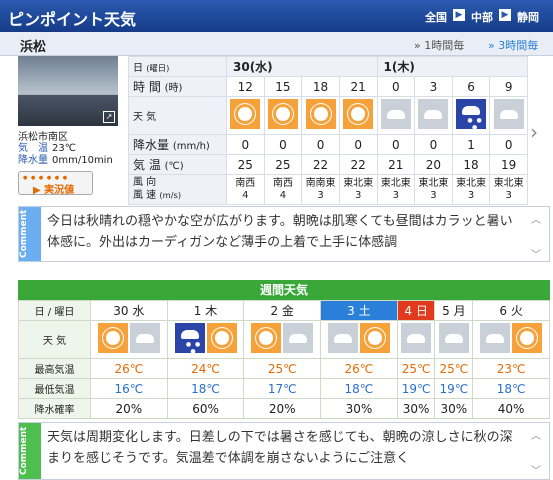  What do you see at coordinates (282, 388) in the screenshot?
I see `low-temp-cell: 17℃` at bounding box center [282, 388].